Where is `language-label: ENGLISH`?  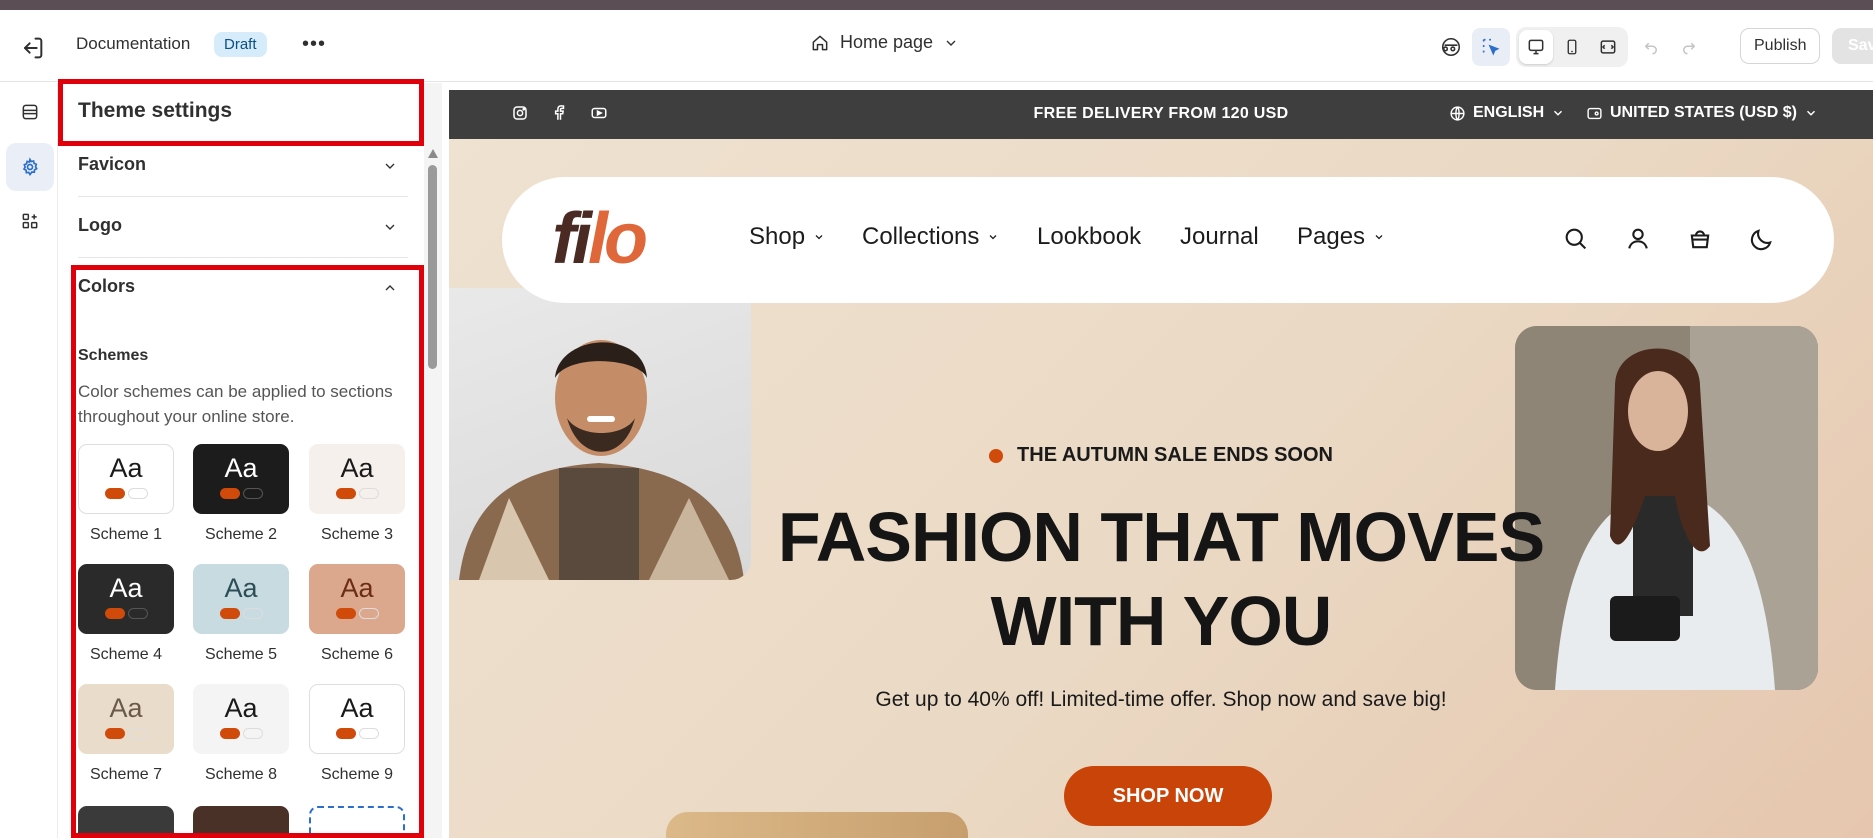 language-label: ENGLISH is located at coordinates (1509, 112).